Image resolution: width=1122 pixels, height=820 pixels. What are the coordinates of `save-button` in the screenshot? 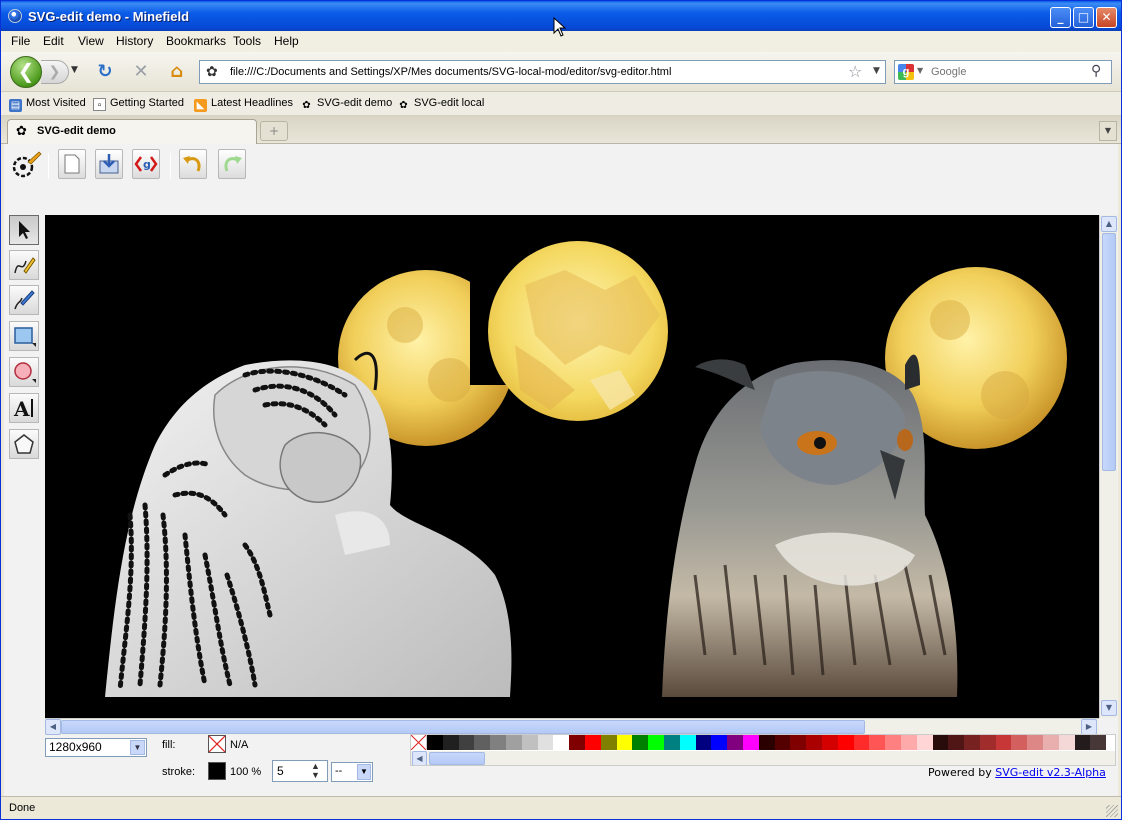 It's located at (109, 164).